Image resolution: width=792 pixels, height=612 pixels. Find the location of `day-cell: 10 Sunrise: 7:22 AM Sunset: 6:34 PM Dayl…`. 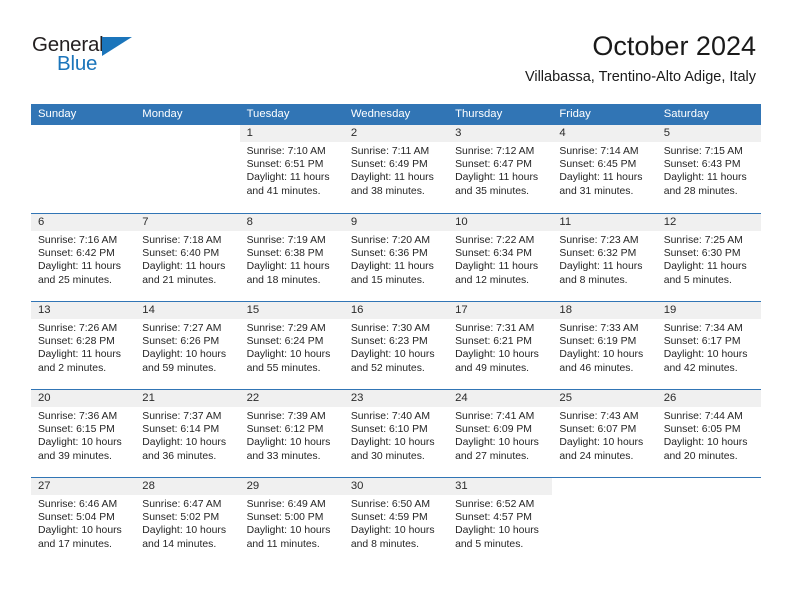

day-cell: 10 Sunrise: 7:22 AM Sunset: 6:34 PM Dayl… is located at coordinates (500, 257).